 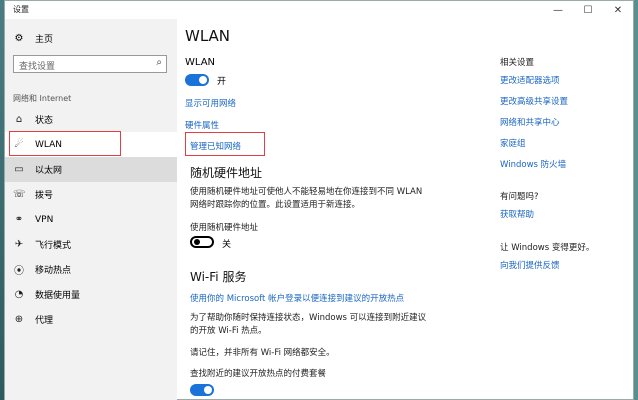 What do you see at coordinates (222, 82) in the screenshot?
I see `wlan-toggle-state: 开` at bounding box center [222, 82].